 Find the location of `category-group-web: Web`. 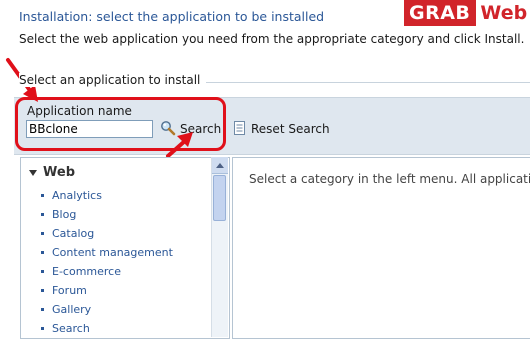

category-group-web: Web is located at coordinates (52, 172).